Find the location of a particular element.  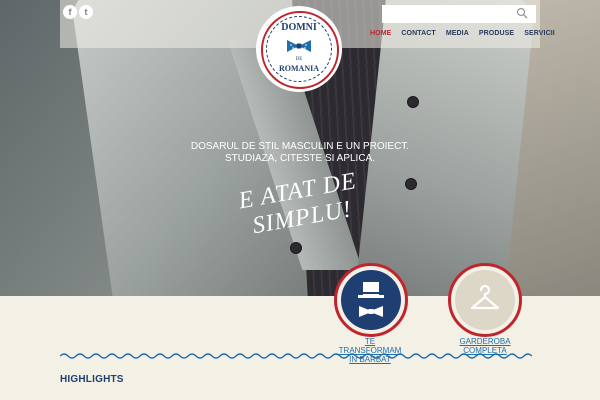

twitter-icon: t is located at coordinates (86, 12).